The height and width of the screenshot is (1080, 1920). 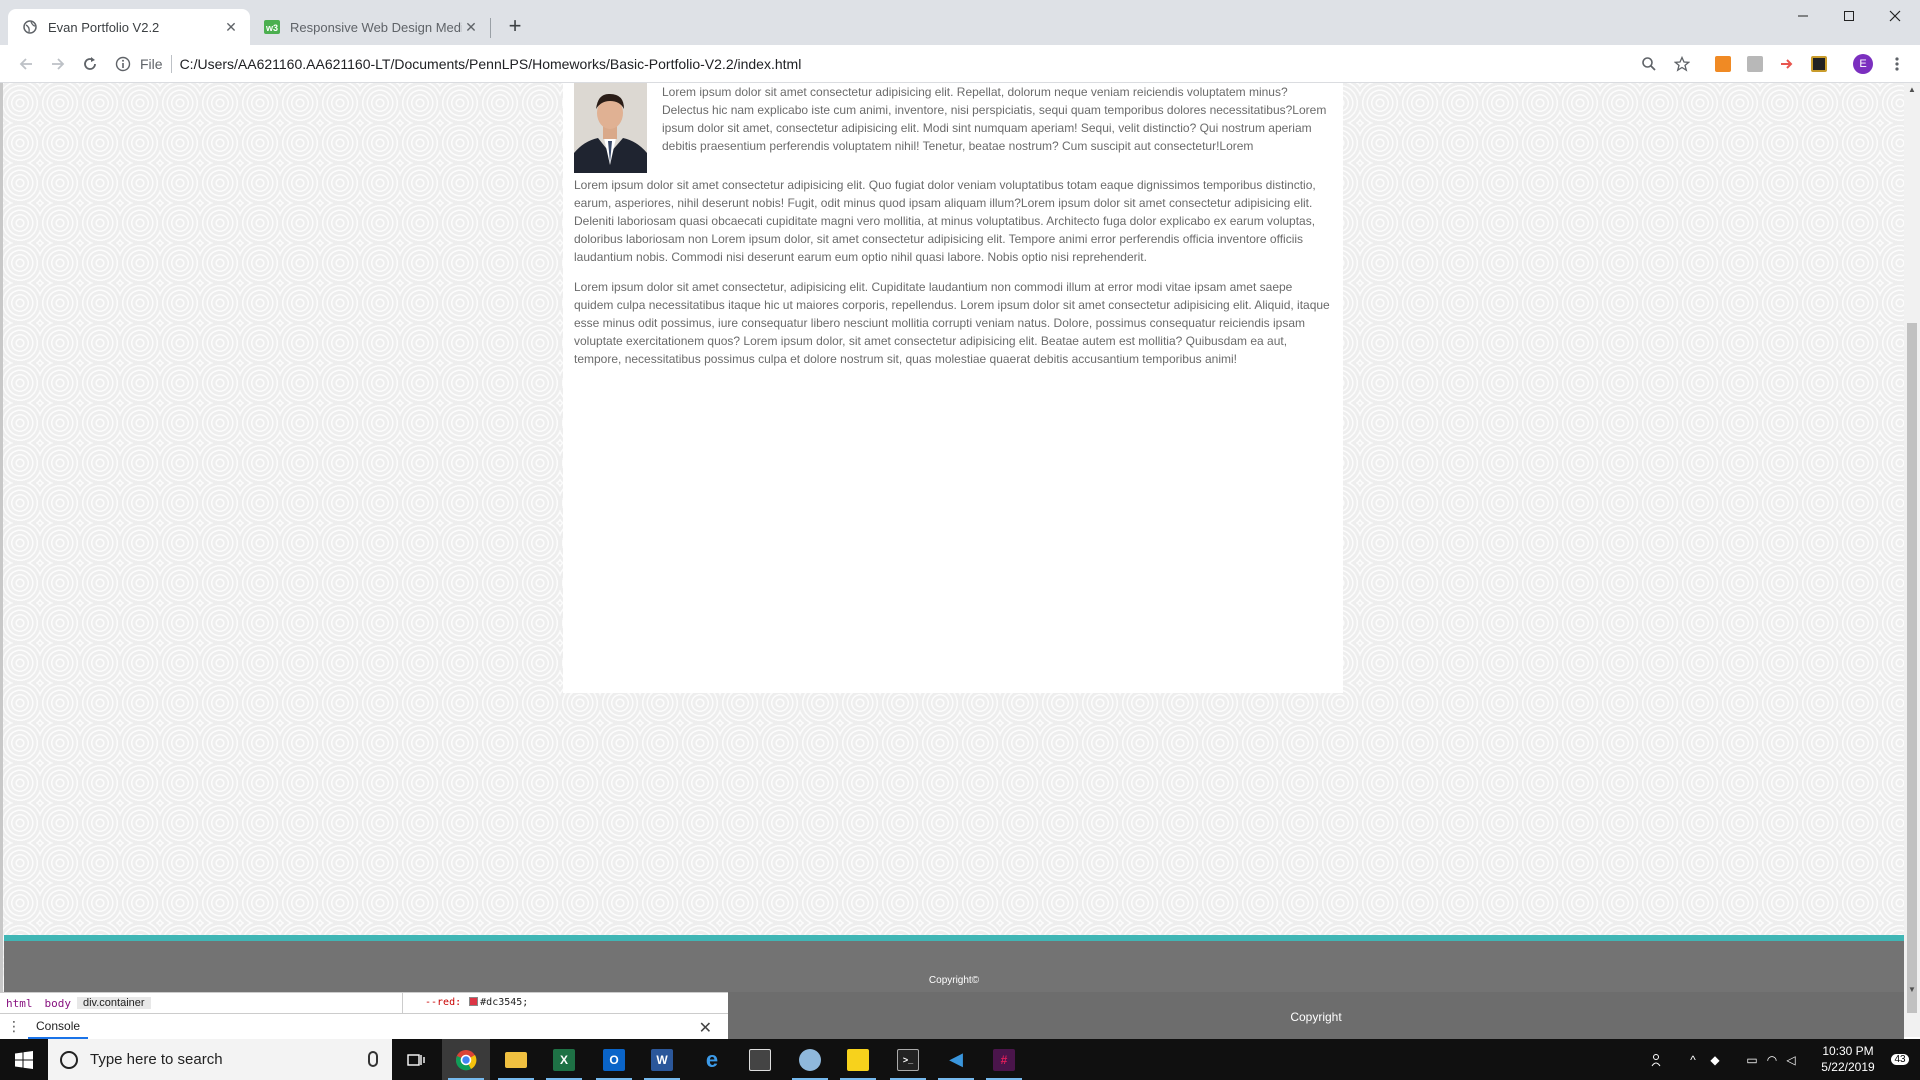 I want to click on slack-icon: #, so click(x=1004, y=1059).